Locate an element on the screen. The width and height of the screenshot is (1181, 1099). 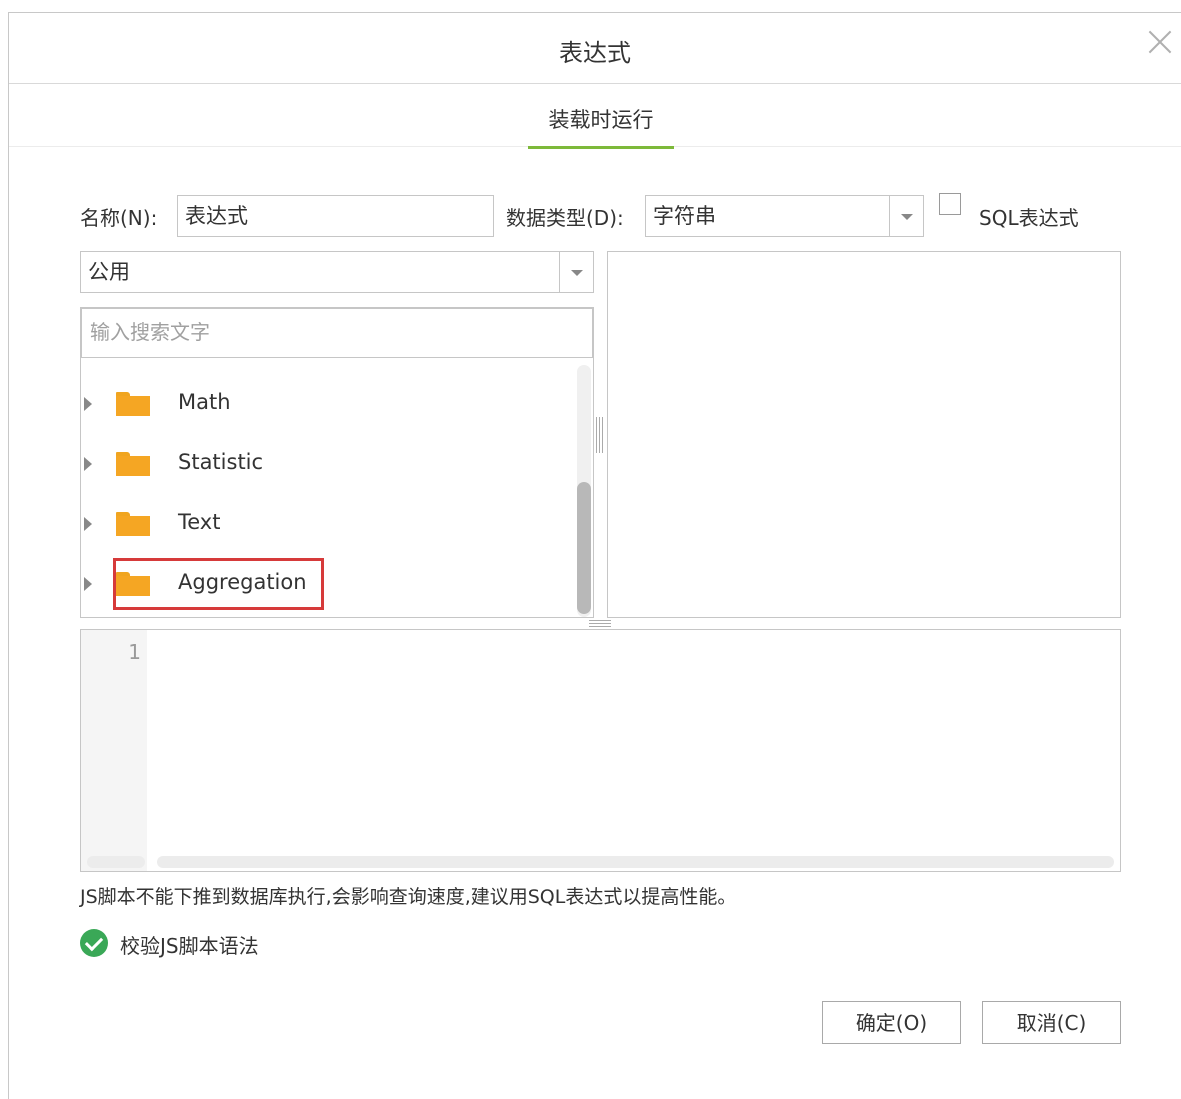
tree-item-math: Math is located at coordinates (194, 404).